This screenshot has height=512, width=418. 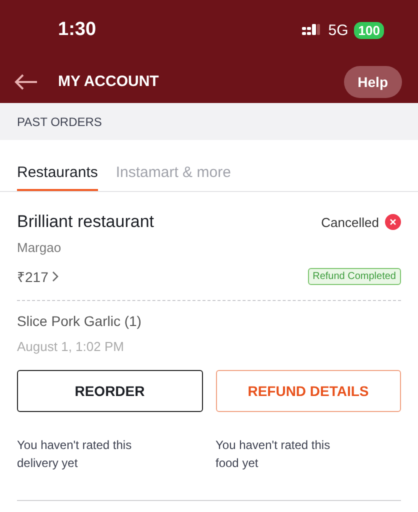 I want to click on rating-prompt: You haven't rated this food yet, so click(x=274, y=454).